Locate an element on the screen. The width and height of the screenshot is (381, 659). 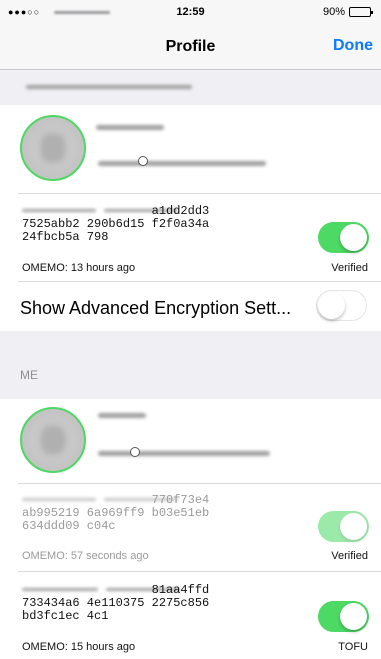
own-avatar is located at coordinates (53, 440).